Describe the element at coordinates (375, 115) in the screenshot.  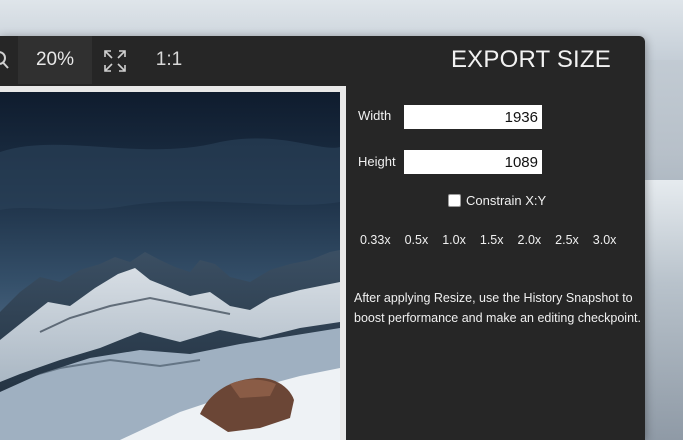
I see `width-label: Width` at that location.